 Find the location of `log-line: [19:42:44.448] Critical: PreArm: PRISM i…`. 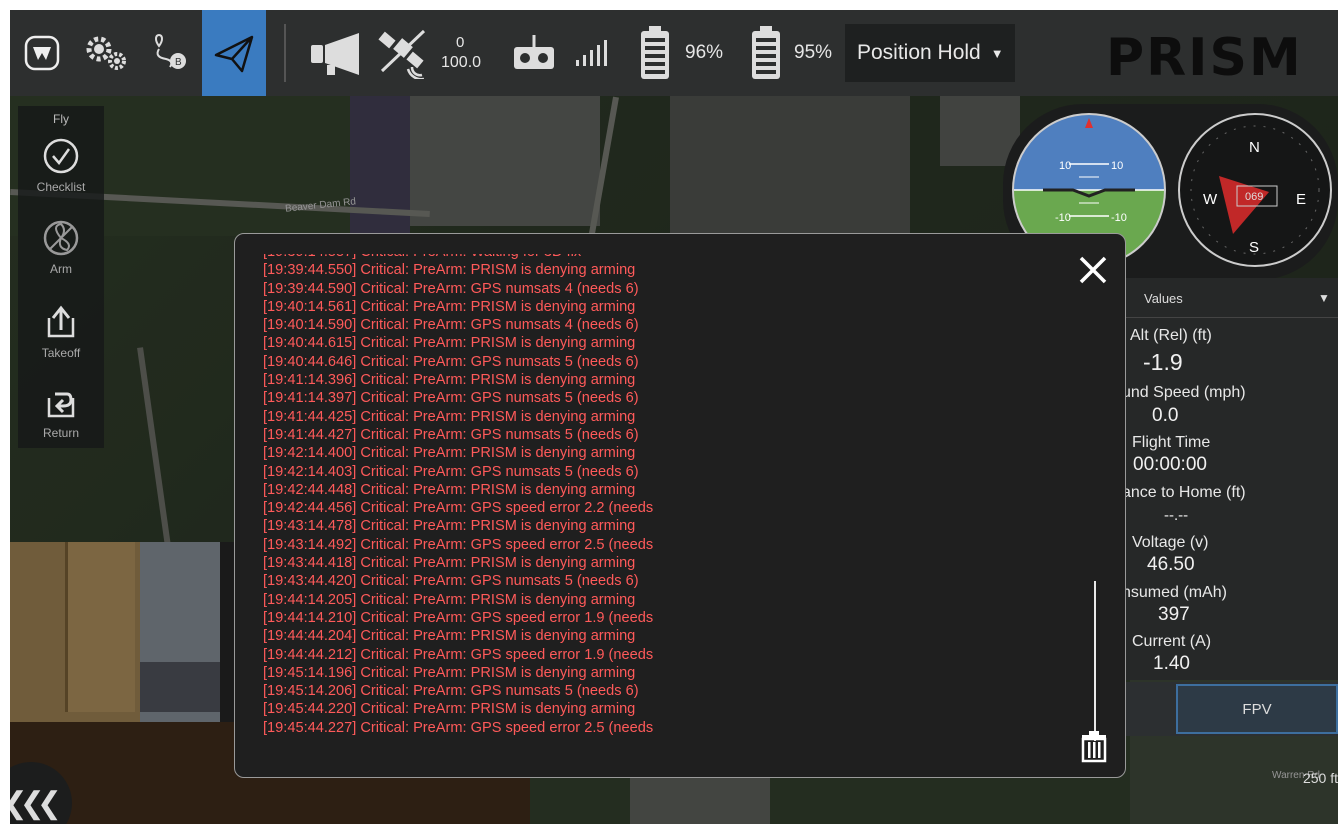

log-line: [19:42:44.448] Critical: PreArm: PRISM i… is located at coordinates (449, 489).